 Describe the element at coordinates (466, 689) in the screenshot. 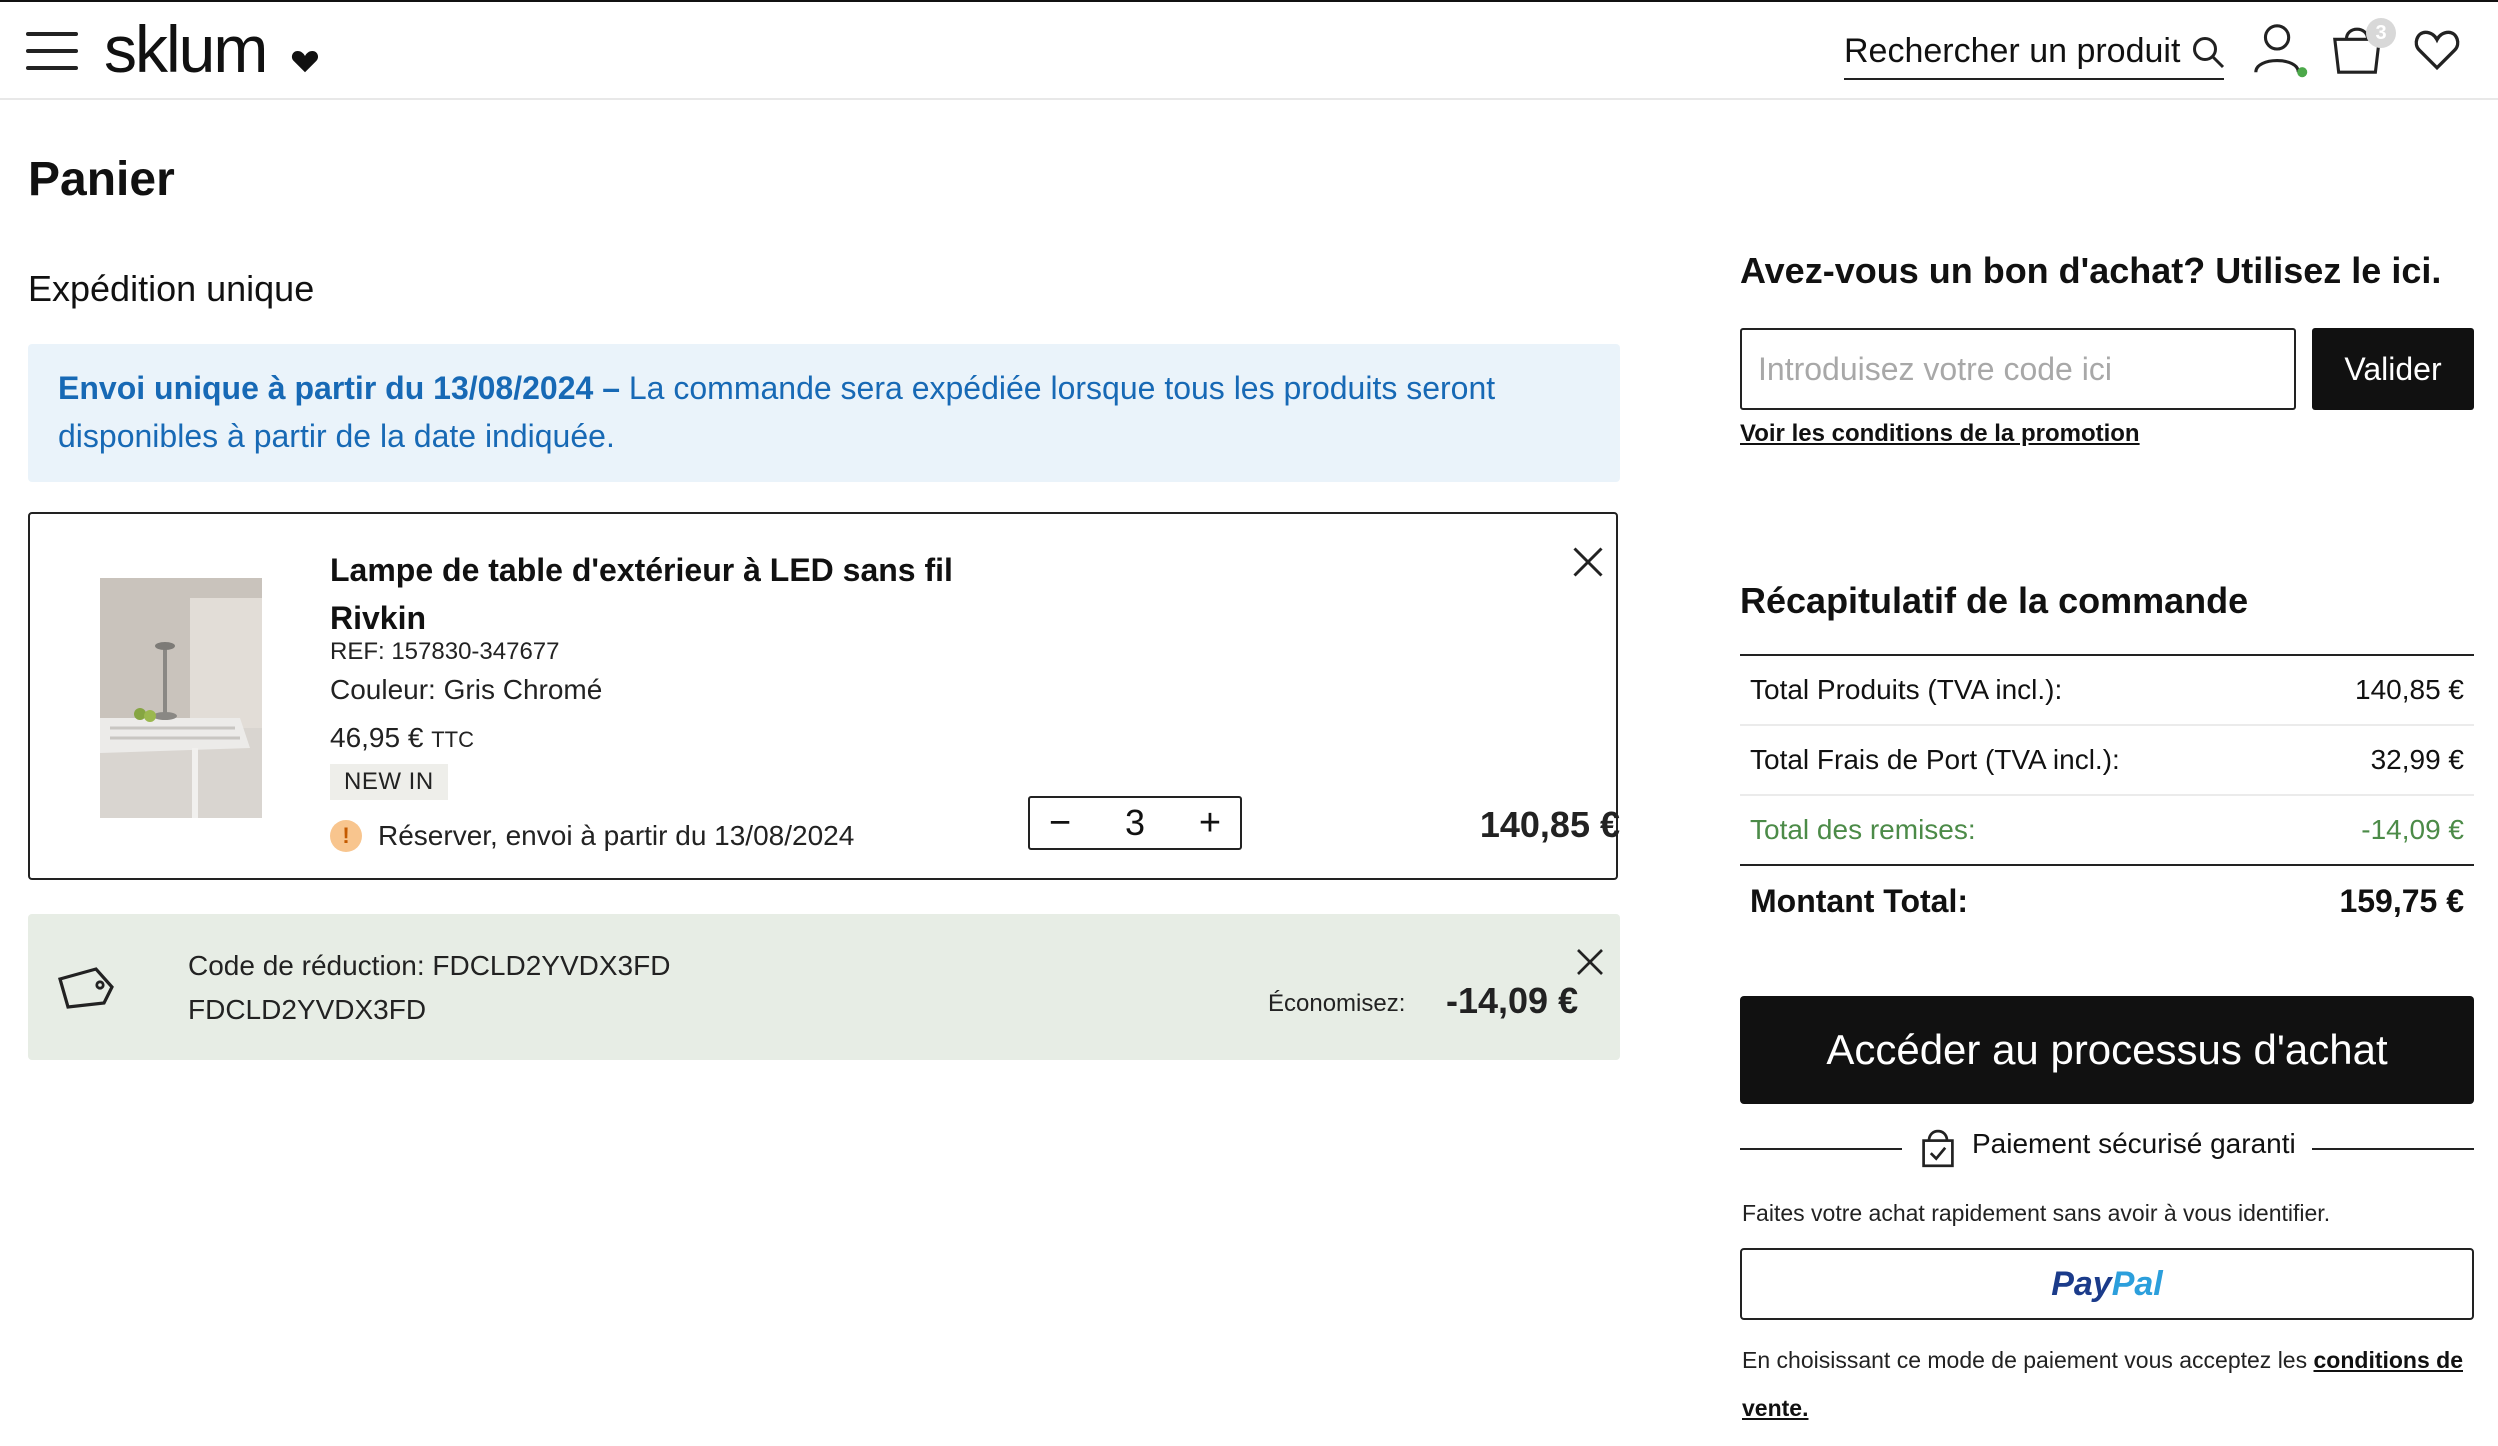

I see `product-color: Couleur: Gris Chromé` at that location.